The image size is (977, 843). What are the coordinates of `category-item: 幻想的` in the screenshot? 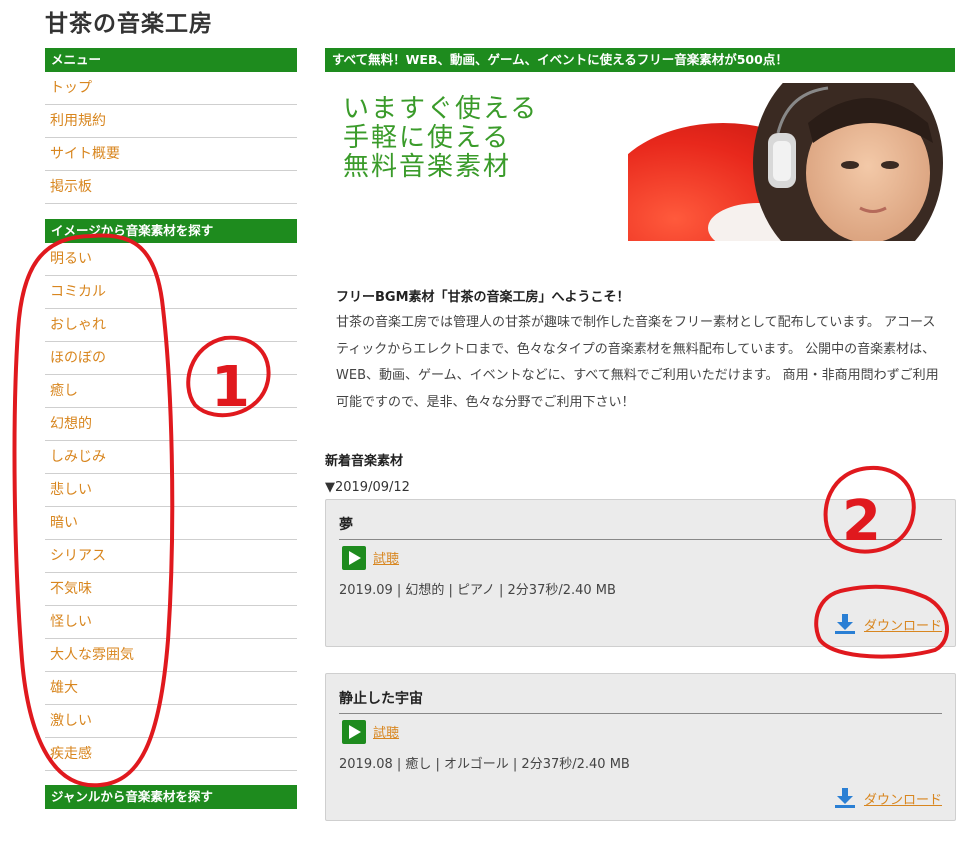 It's located at (171, 424).